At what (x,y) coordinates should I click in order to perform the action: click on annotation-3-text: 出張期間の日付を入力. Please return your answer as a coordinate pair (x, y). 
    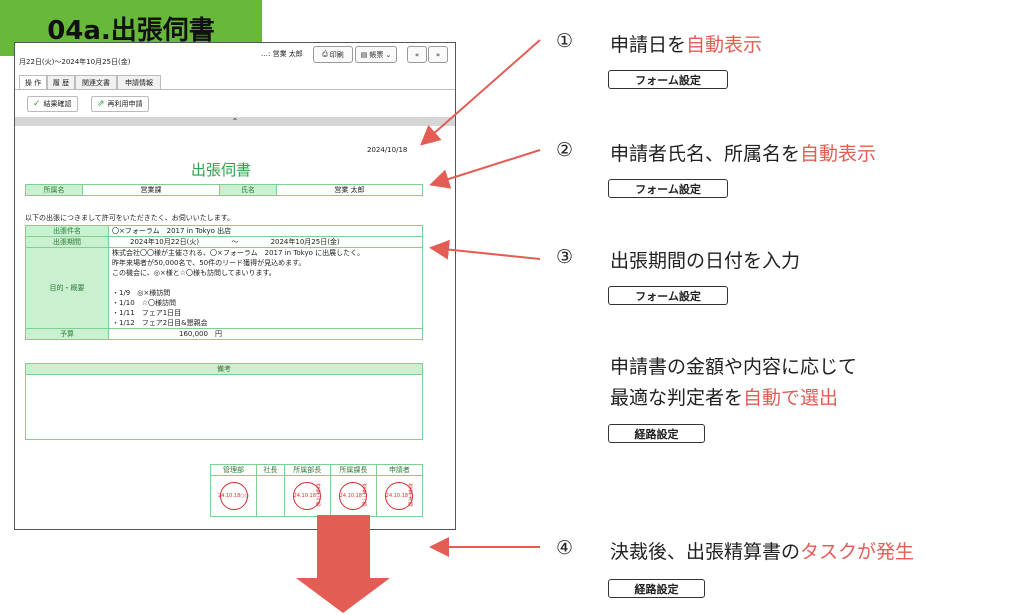
    Looking at the image, I should click on (705, 261).